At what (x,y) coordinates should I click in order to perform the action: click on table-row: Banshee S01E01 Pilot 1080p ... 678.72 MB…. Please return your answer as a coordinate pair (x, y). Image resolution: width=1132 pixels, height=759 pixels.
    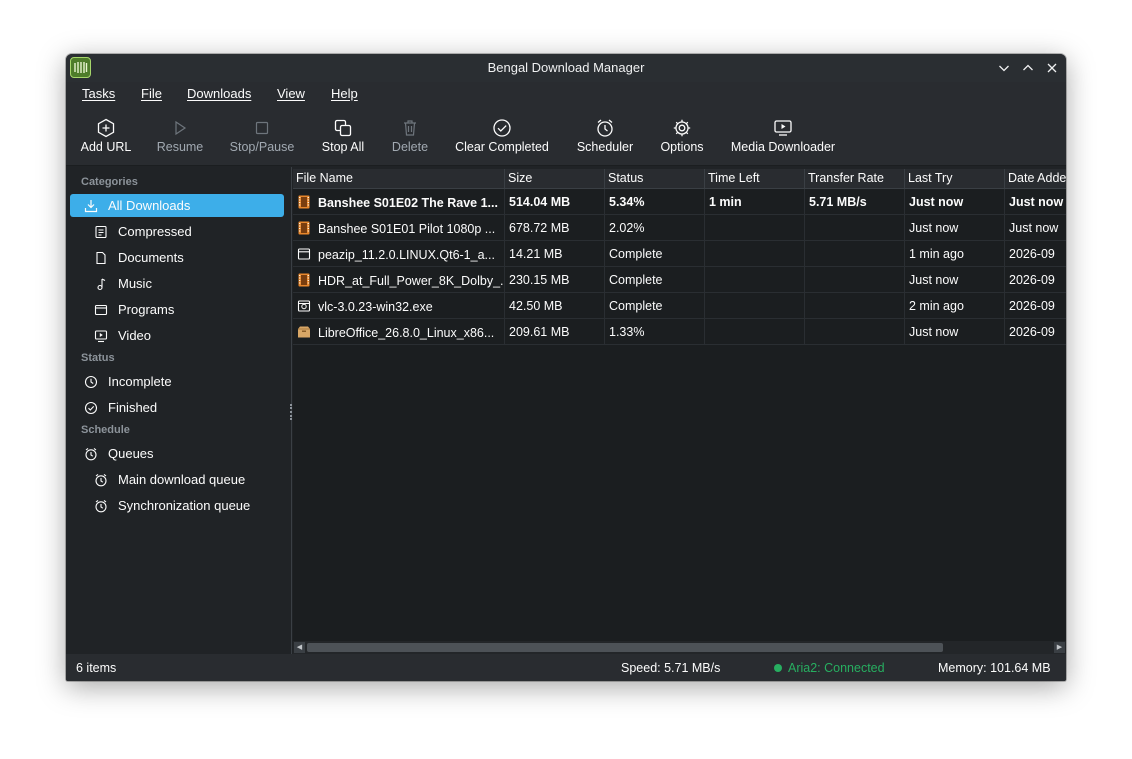
    Looking at the image, I should click on (679, 228).